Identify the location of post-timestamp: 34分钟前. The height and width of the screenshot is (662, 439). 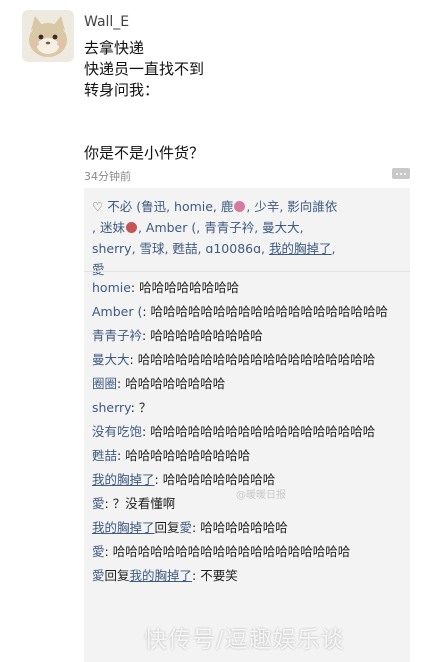
(107, 176).